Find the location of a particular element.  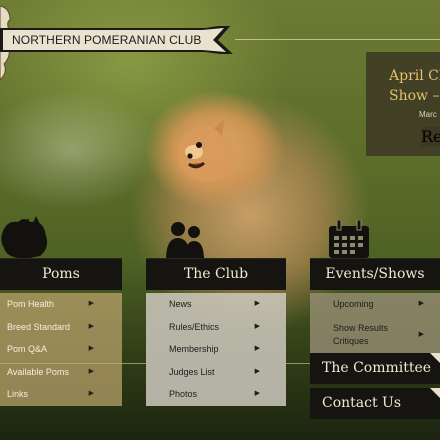

event-date: Marc is located at coordinates (428, 114).